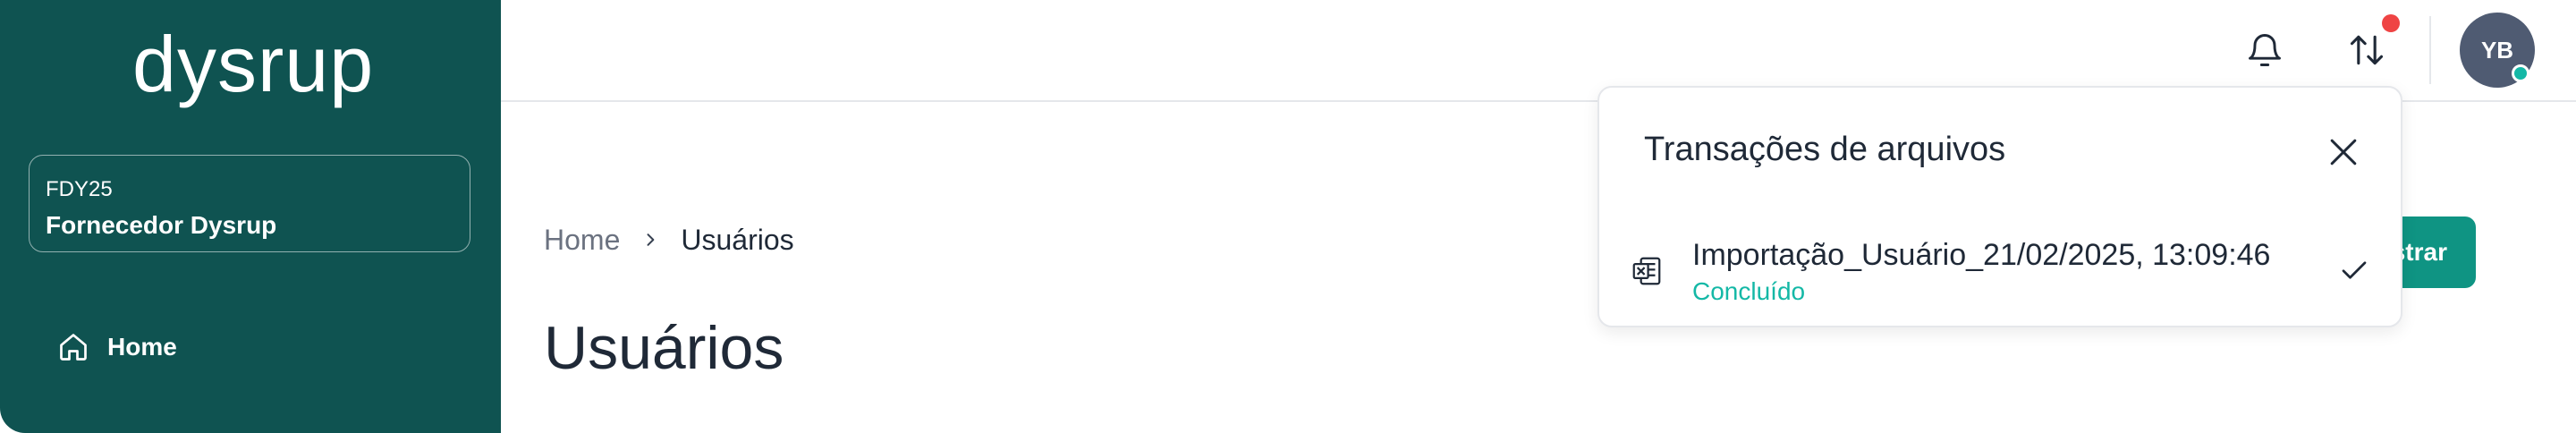  I want to click on online-status-dot, so click(2520, 73).